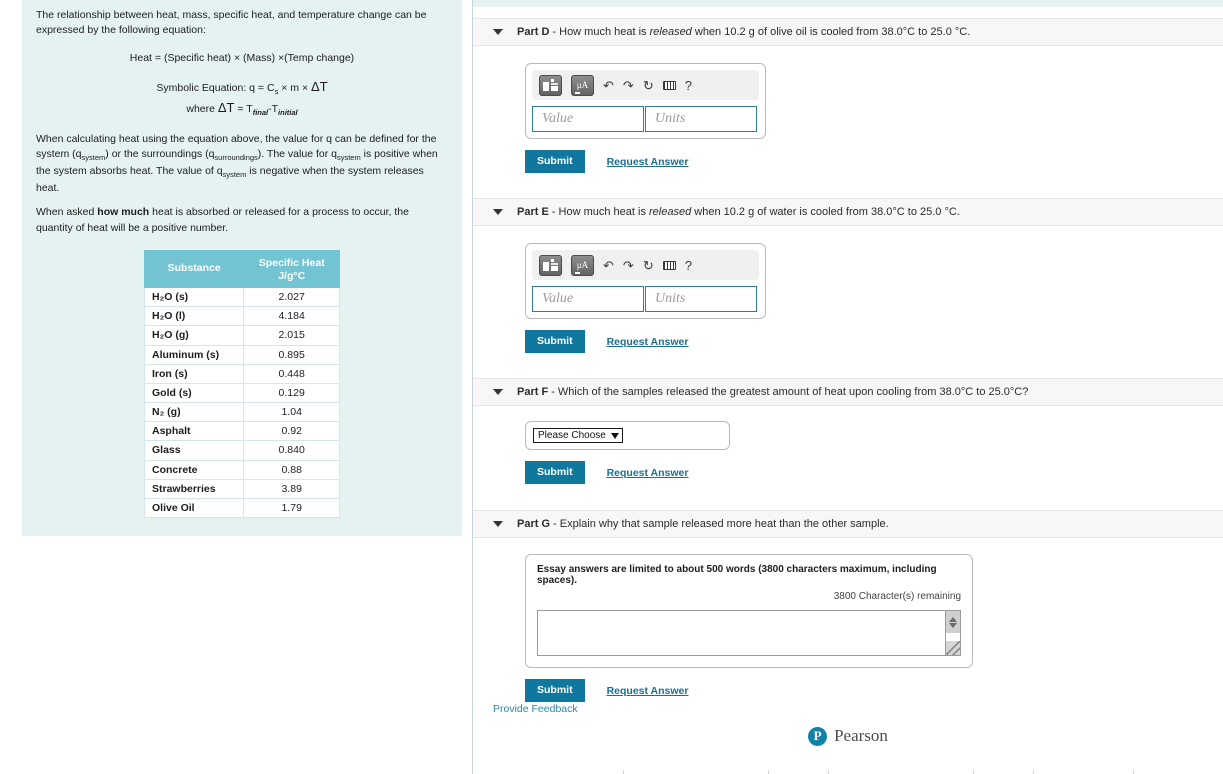  Describe the element at coordinates (874, 161) in the screenshot. I see `part-d-submit-row: Submit Request Answer` at that location.